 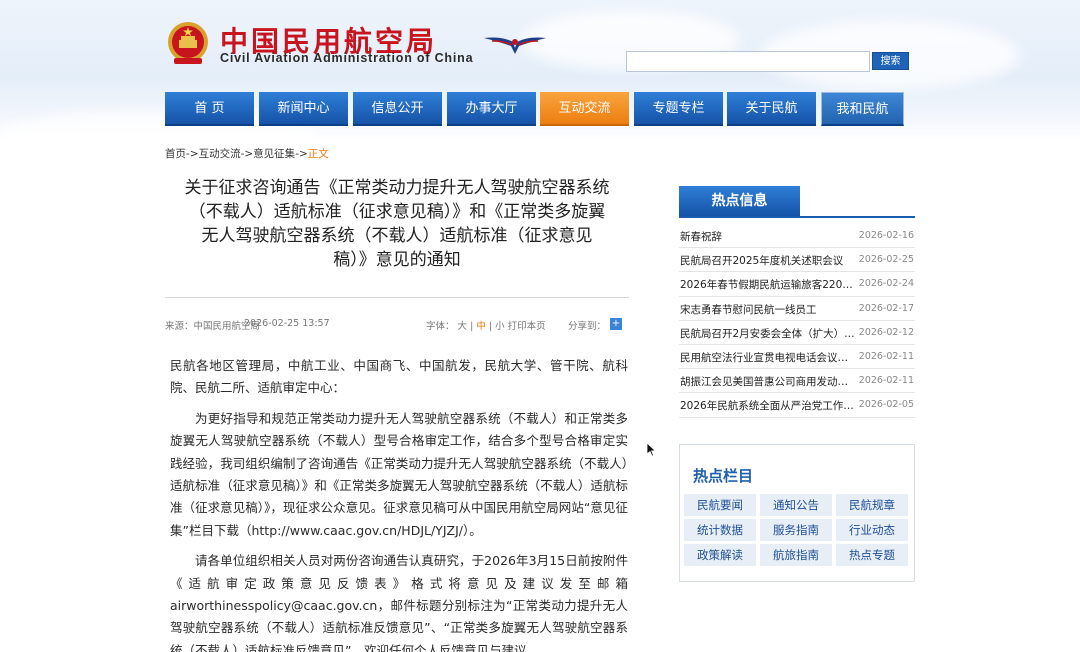 What do you see at coordinates (397, 236) in the screenshot?
I see `article-title-line: 无人驾驶航空器系统（不载人）适航标准（征求意见` at bounding box center [397, 236].